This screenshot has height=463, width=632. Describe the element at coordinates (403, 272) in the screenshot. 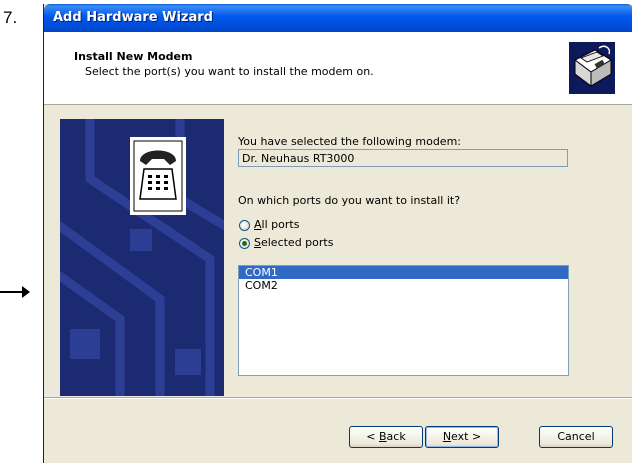

I see `list-item-com1: COM1` at that location.